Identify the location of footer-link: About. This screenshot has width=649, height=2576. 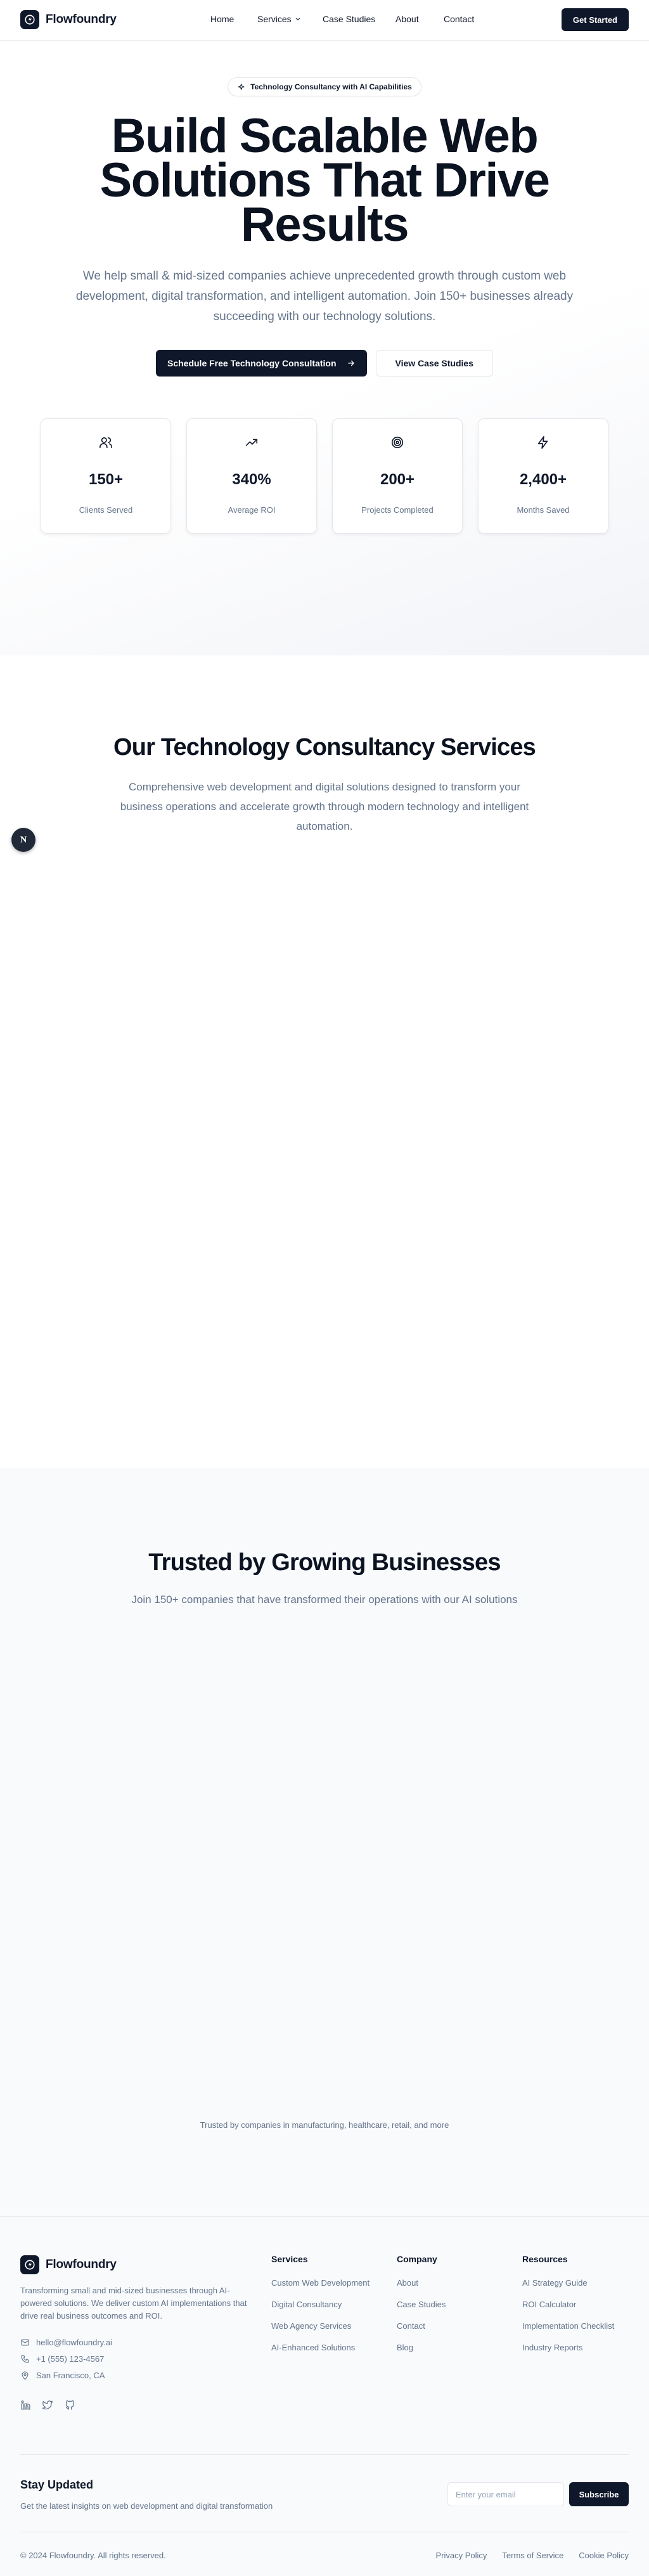
(422, 2283).